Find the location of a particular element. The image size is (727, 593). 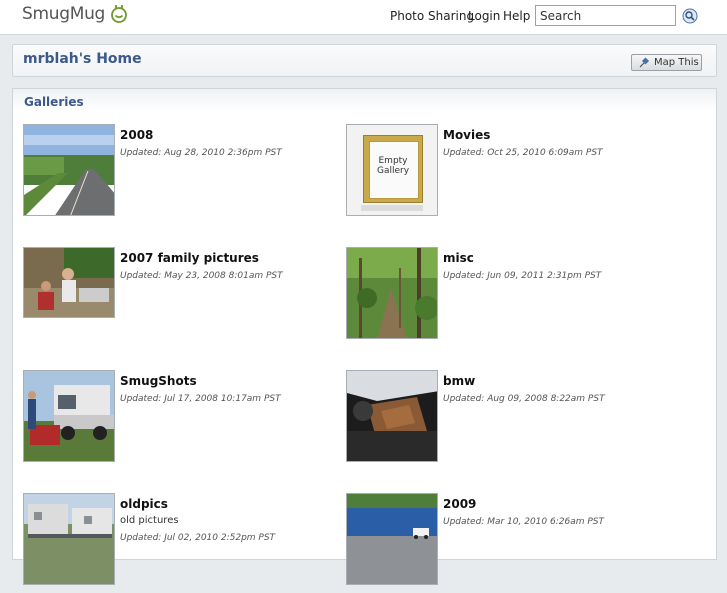

search-input is located at coordinates (605, 15).